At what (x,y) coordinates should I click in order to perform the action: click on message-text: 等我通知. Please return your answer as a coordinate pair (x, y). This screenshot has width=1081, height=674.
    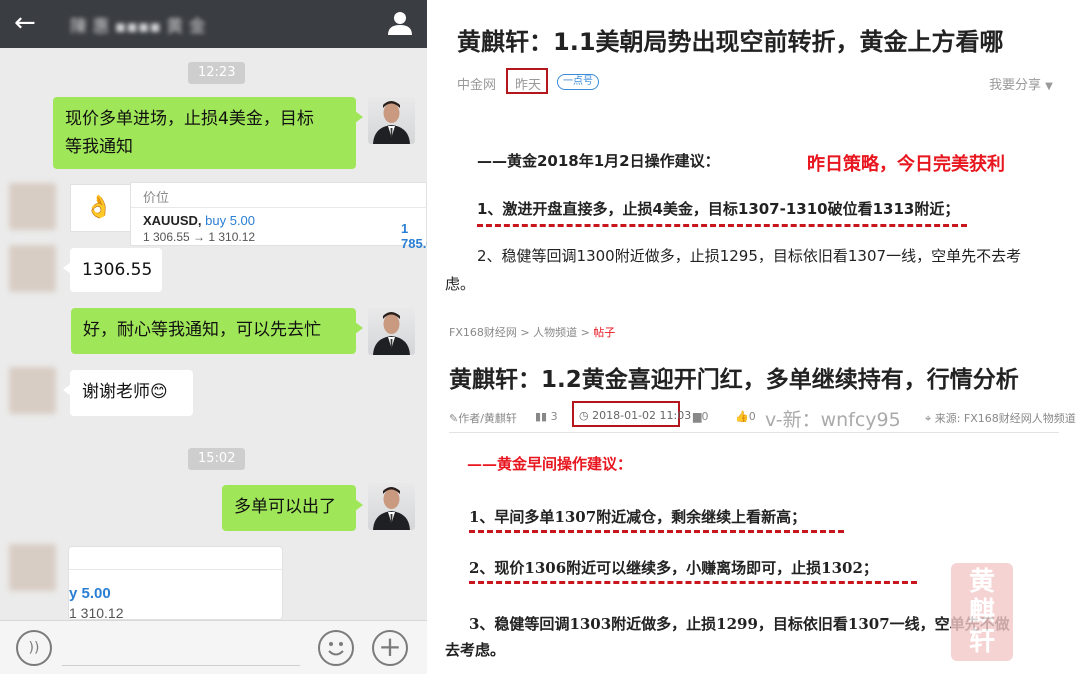
    Looking at the image, I should click on (99, 147).